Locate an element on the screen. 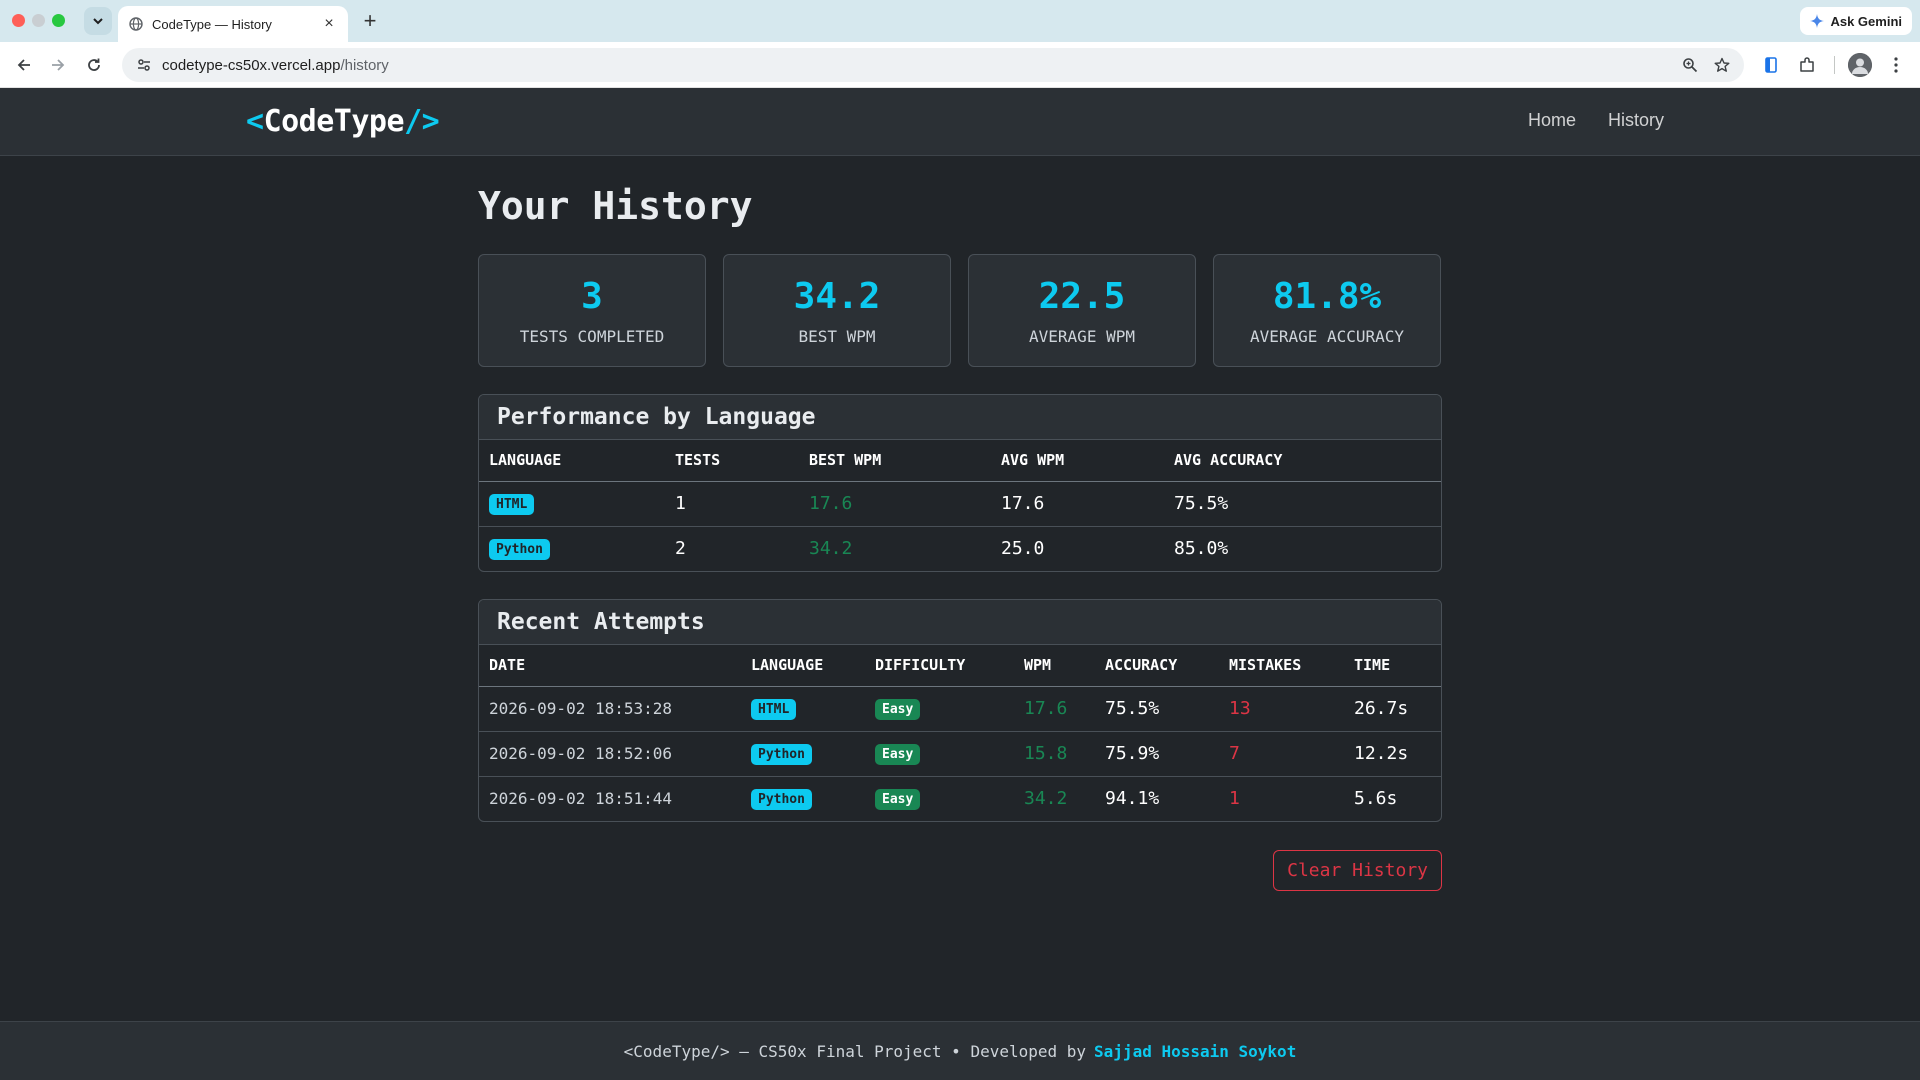 Image resolution: width=1920 pixels, height=1080 pixels. tests-cell: 1 is located at coordinates (732, 504).